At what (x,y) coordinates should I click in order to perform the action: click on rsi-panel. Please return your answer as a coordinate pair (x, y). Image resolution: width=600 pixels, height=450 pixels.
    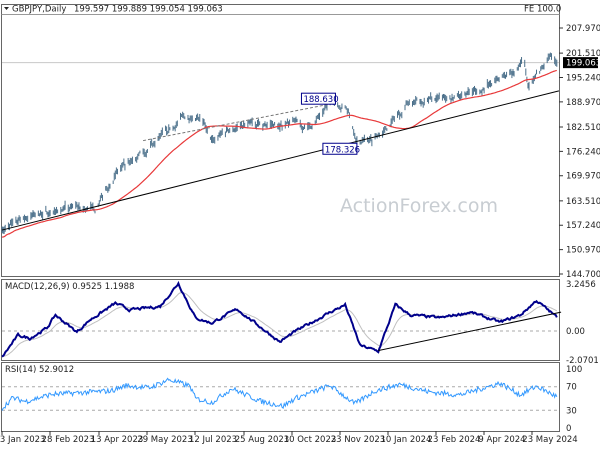
    Looking at the image, I should click on (280, 397).